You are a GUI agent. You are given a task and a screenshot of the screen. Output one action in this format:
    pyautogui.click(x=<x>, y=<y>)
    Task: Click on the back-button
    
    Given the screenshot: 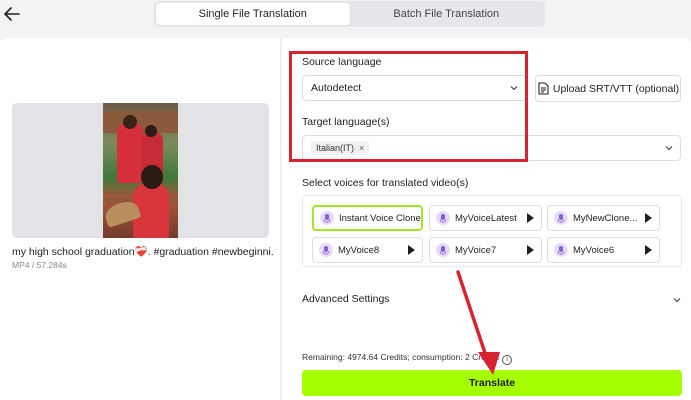 What is the action you would take?
    pyautogui.click(x=12, y=14)
    